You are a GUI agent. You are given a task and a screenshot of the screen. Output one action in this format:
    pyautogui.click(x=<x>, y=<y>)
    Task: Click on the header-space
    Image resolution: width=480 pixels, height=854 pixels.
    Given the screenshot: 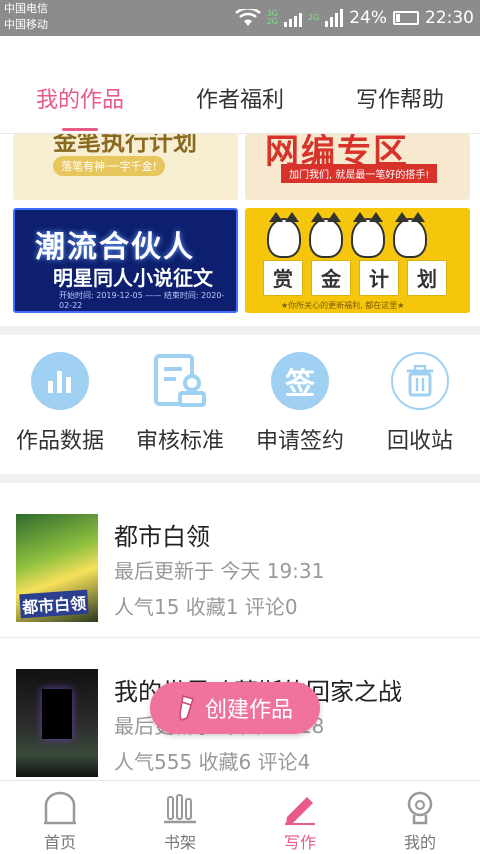 What is the action you would take?
    pyautogui.click(x=240, y=57)
    